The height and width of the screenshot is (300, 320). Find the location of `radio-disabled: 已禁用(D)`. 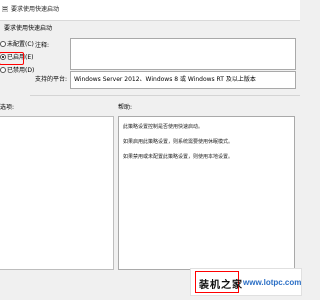

radio-disabled: 已禁用(D) is located at coordinates (17, 71).